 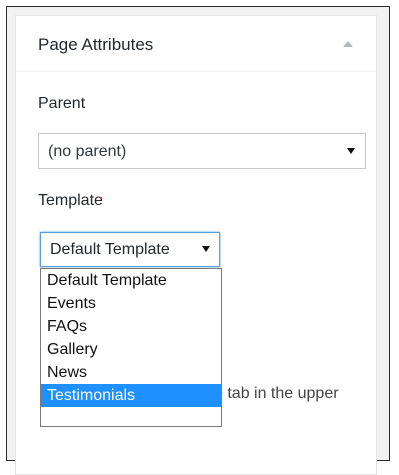 What do you see at coordinates (96, 44) in the screenshot?
I see `panel-title: Page Attributes` at bounding box center [96, 44].